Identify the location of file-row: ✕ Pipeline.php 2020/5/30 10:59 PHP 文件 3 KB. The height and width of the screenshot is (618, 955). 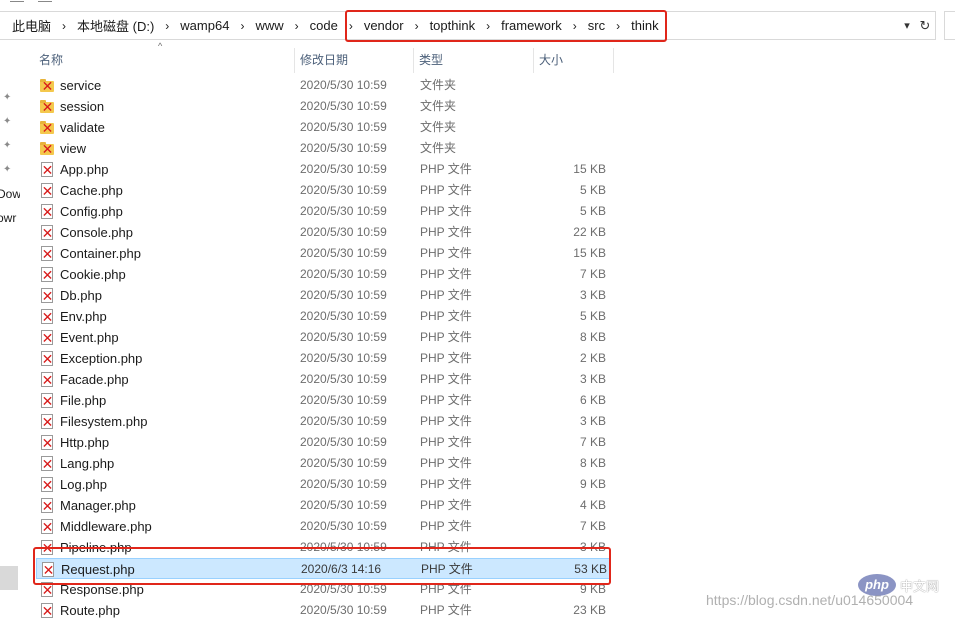
(323, 547).